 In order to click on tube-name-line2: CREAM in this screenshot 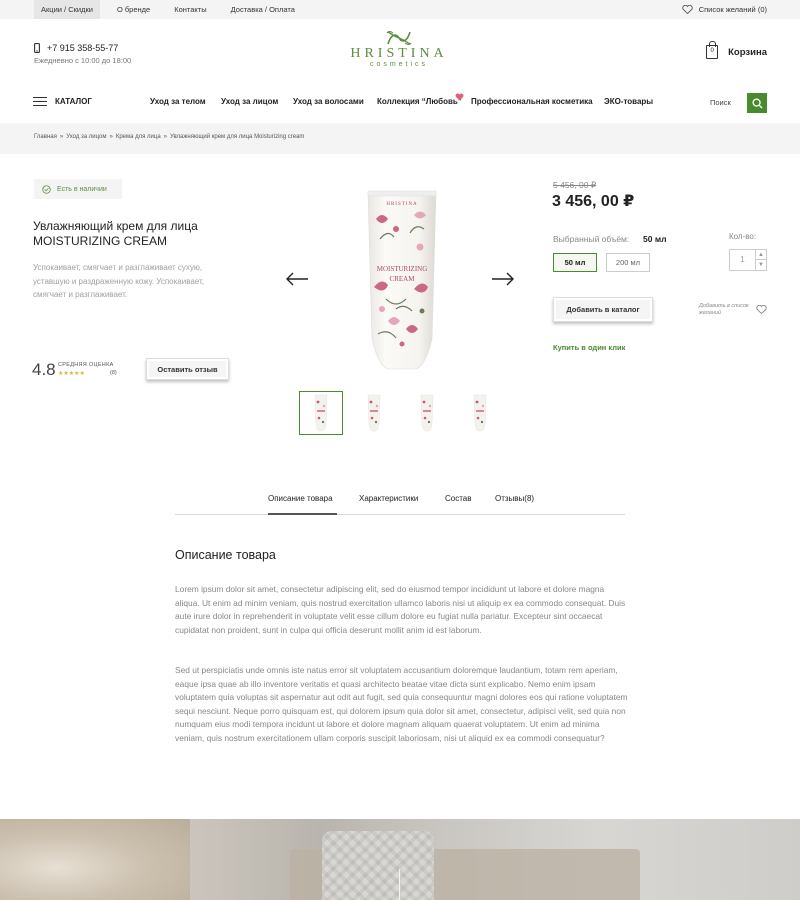, I will do `click(403, 279)`.